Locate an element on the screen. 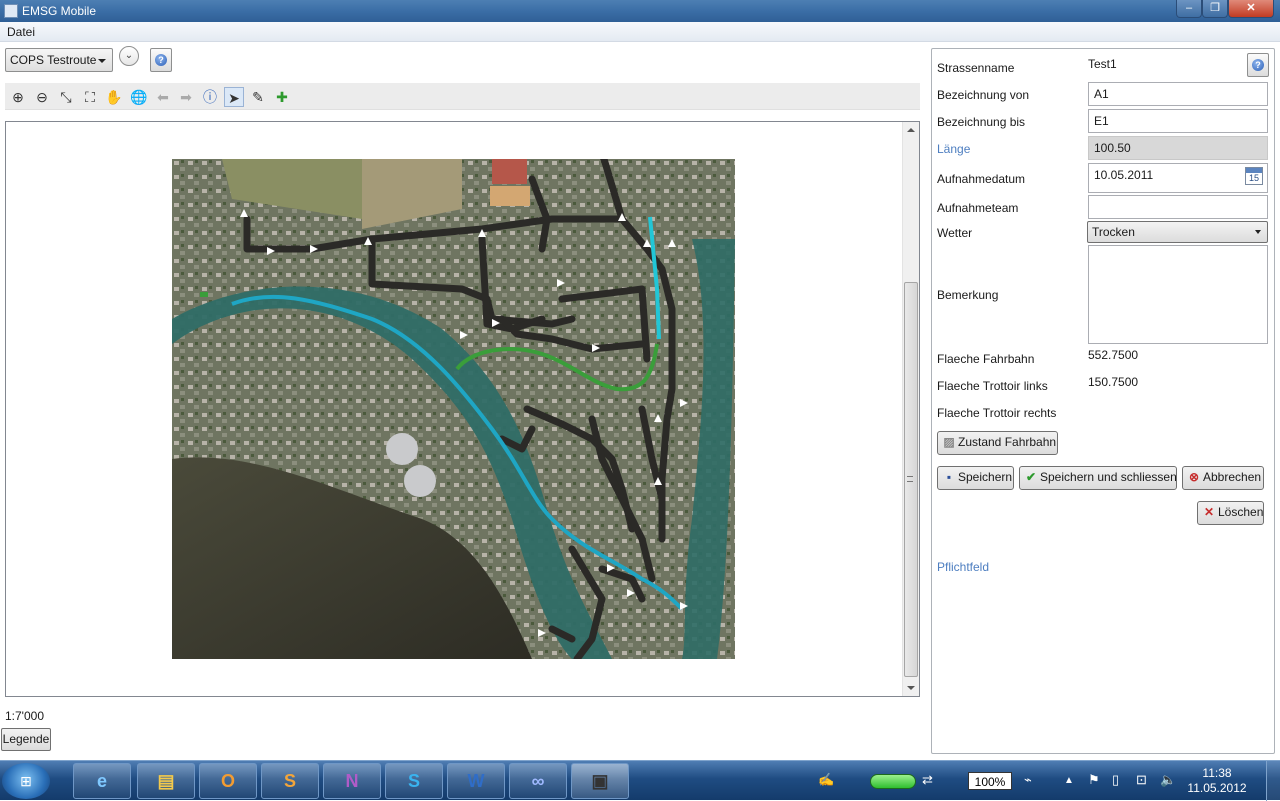  skype-icon: S is located at coordinates (414, 781).